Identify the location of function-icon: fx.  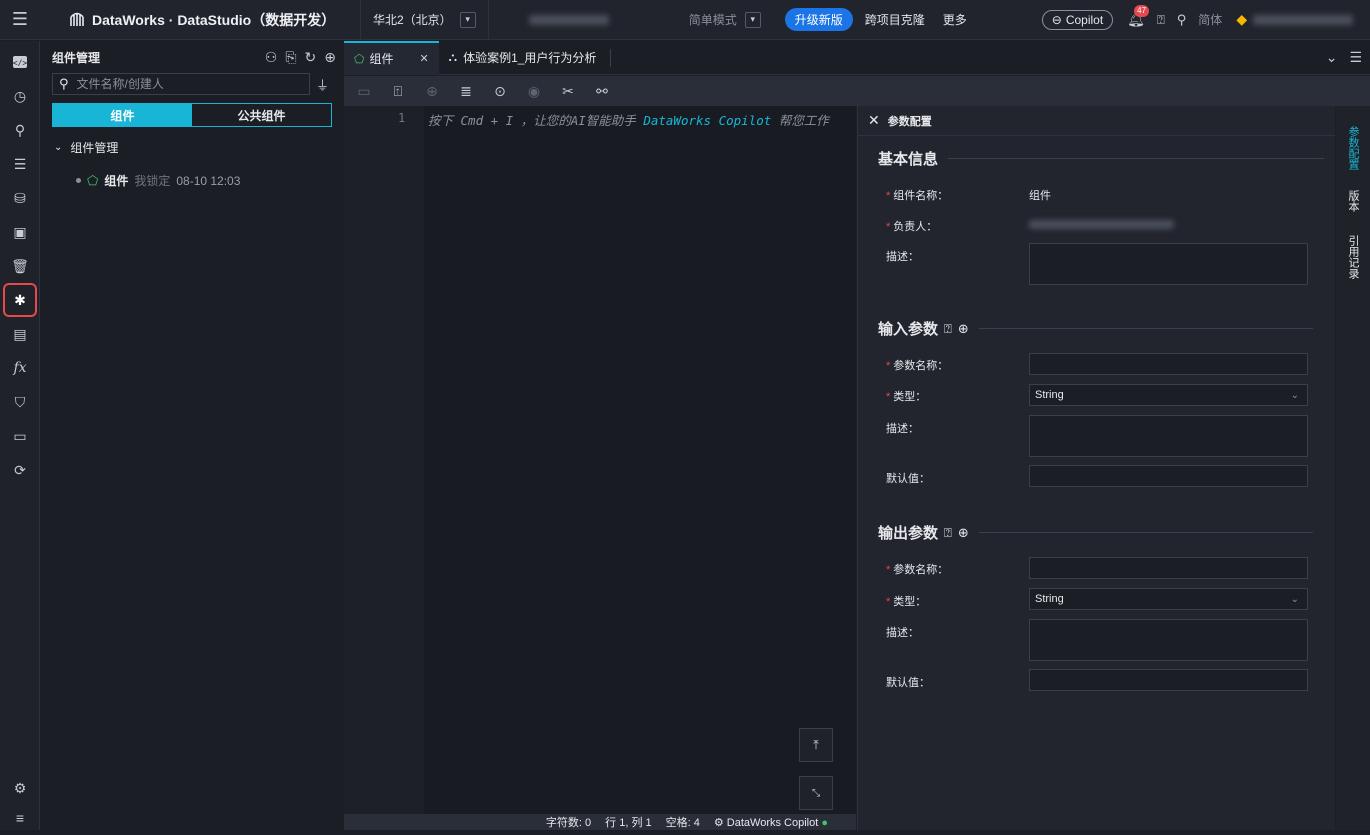
(20, 368).